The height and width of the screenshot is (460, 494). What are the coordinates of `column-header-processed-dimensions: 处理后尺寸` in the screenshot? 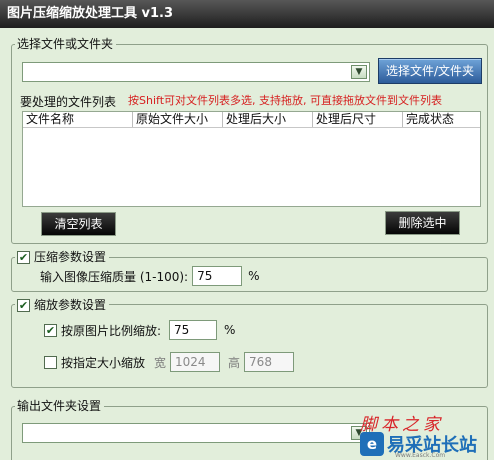 It's located at (358, 119).